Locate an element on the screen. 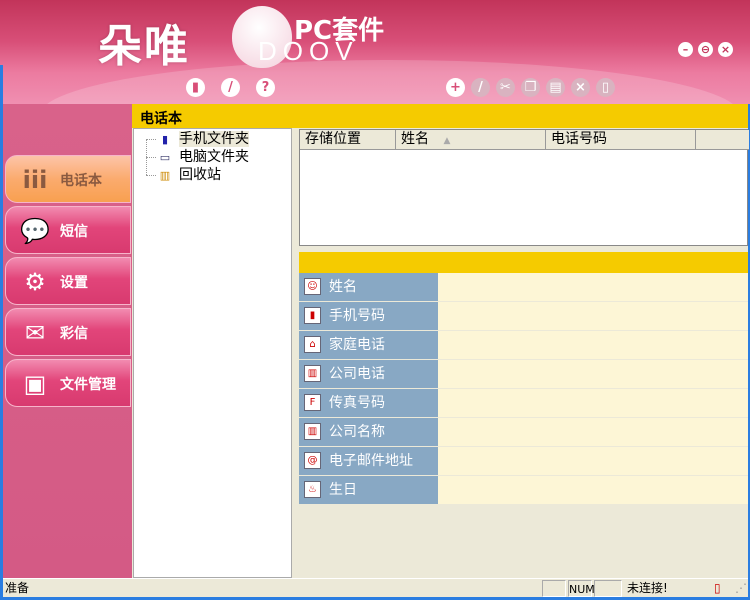 The width and height of the screenshot is (750, 600). detail-label: F 传真号码 is located at coordinates (368, 403).